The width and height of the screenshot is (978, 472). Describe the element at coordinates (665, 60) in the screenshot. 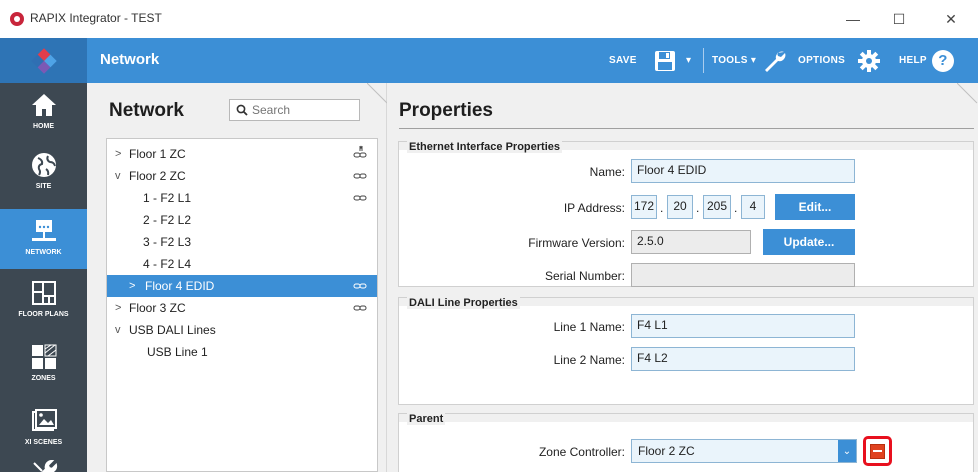

I see `save-disk-button` at that location.